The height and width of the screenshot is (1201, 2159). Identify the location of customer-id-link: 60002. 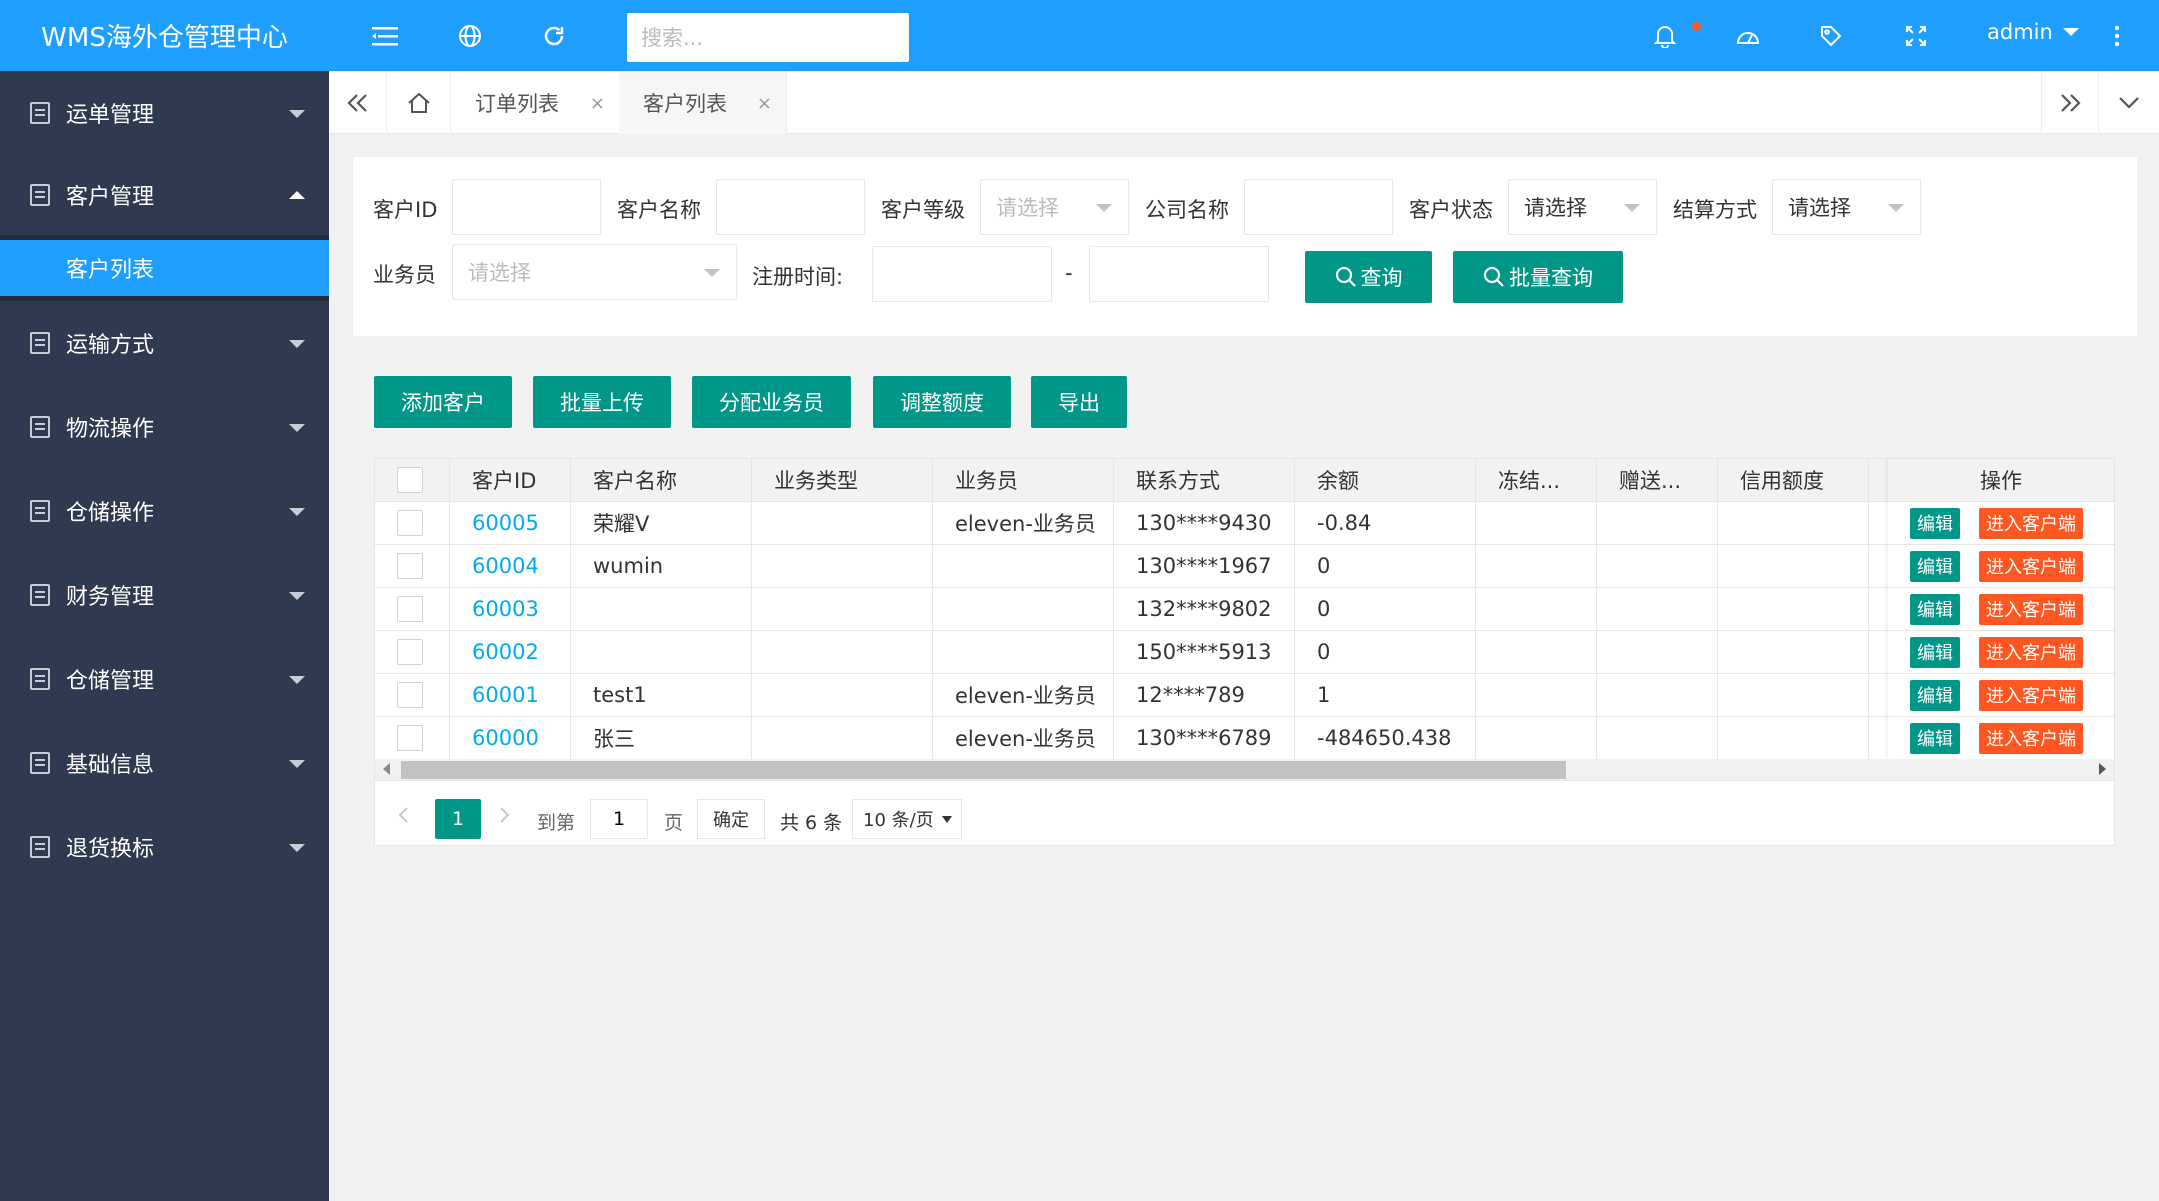
(510, 652).